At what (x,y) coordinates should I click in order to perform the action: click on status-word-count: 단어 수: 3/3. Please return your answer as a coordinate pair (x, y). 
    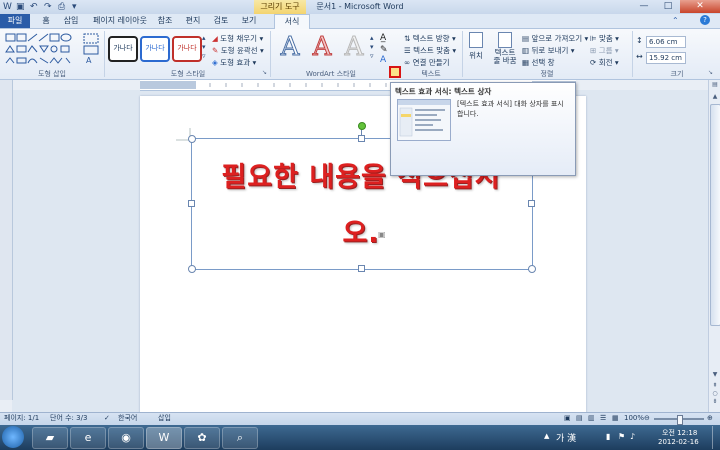
    Looking at the image, I should click on (68, 418).